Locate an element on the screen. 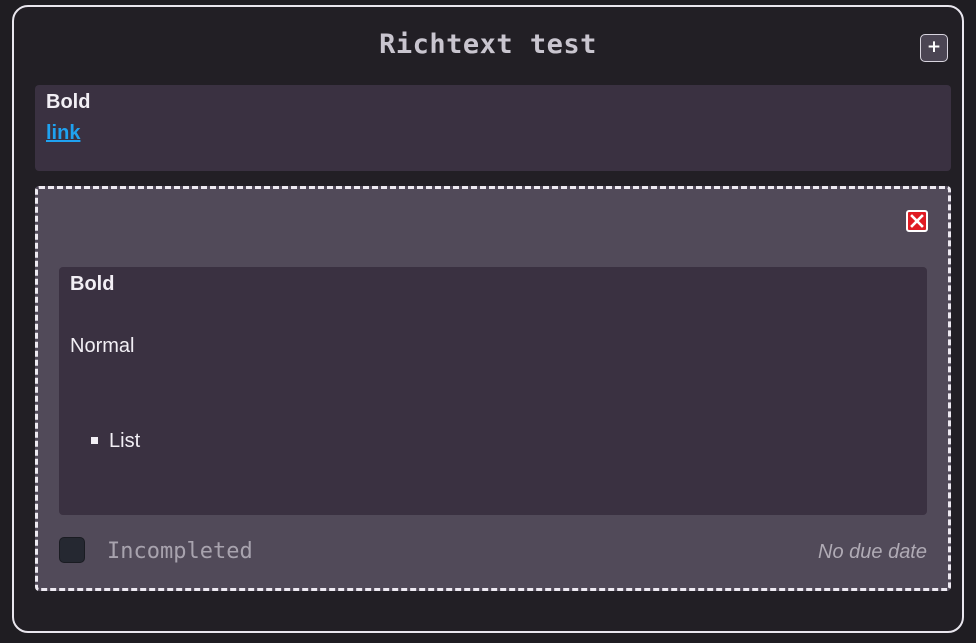 Image resolution: width=976 pixels, height=643 pixels. description-bold-text: Bold is located at coordinates (68, 102).